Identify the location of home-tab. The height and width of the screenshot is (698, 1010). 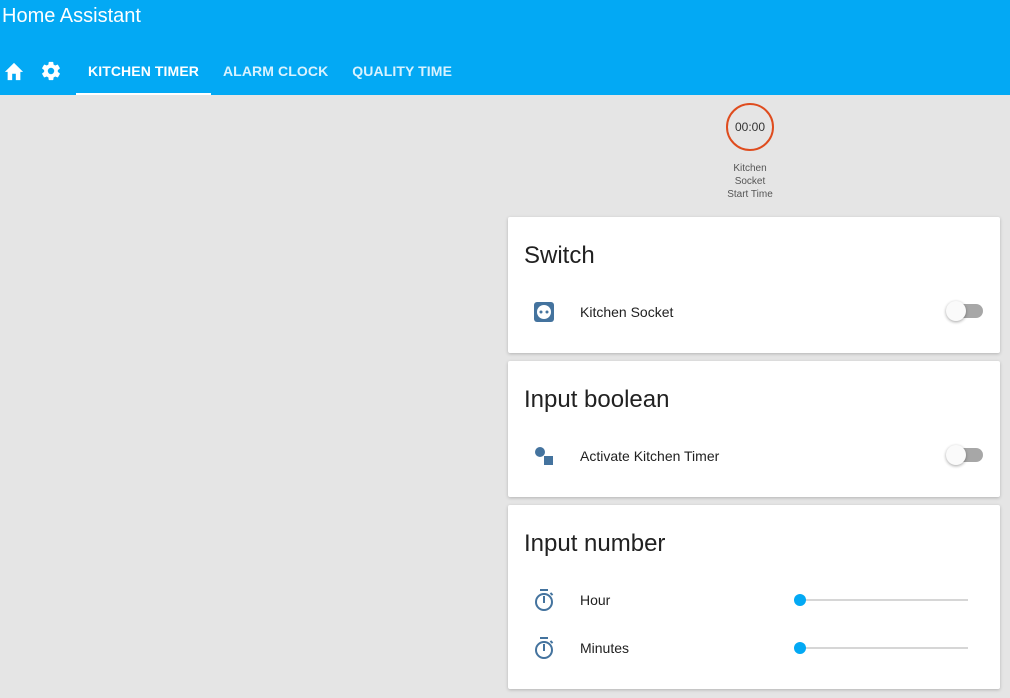
(14, 71).